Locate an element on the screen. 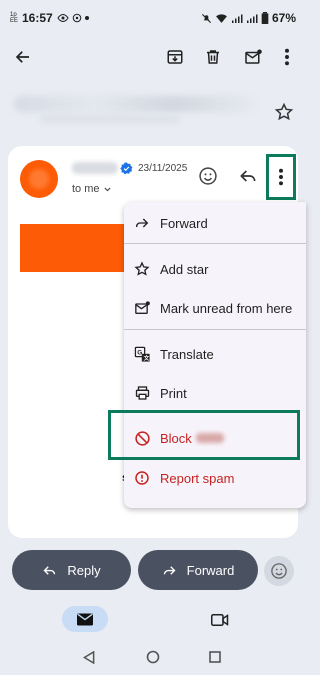  triangle-back-icon is located at coordinates (89, 657).